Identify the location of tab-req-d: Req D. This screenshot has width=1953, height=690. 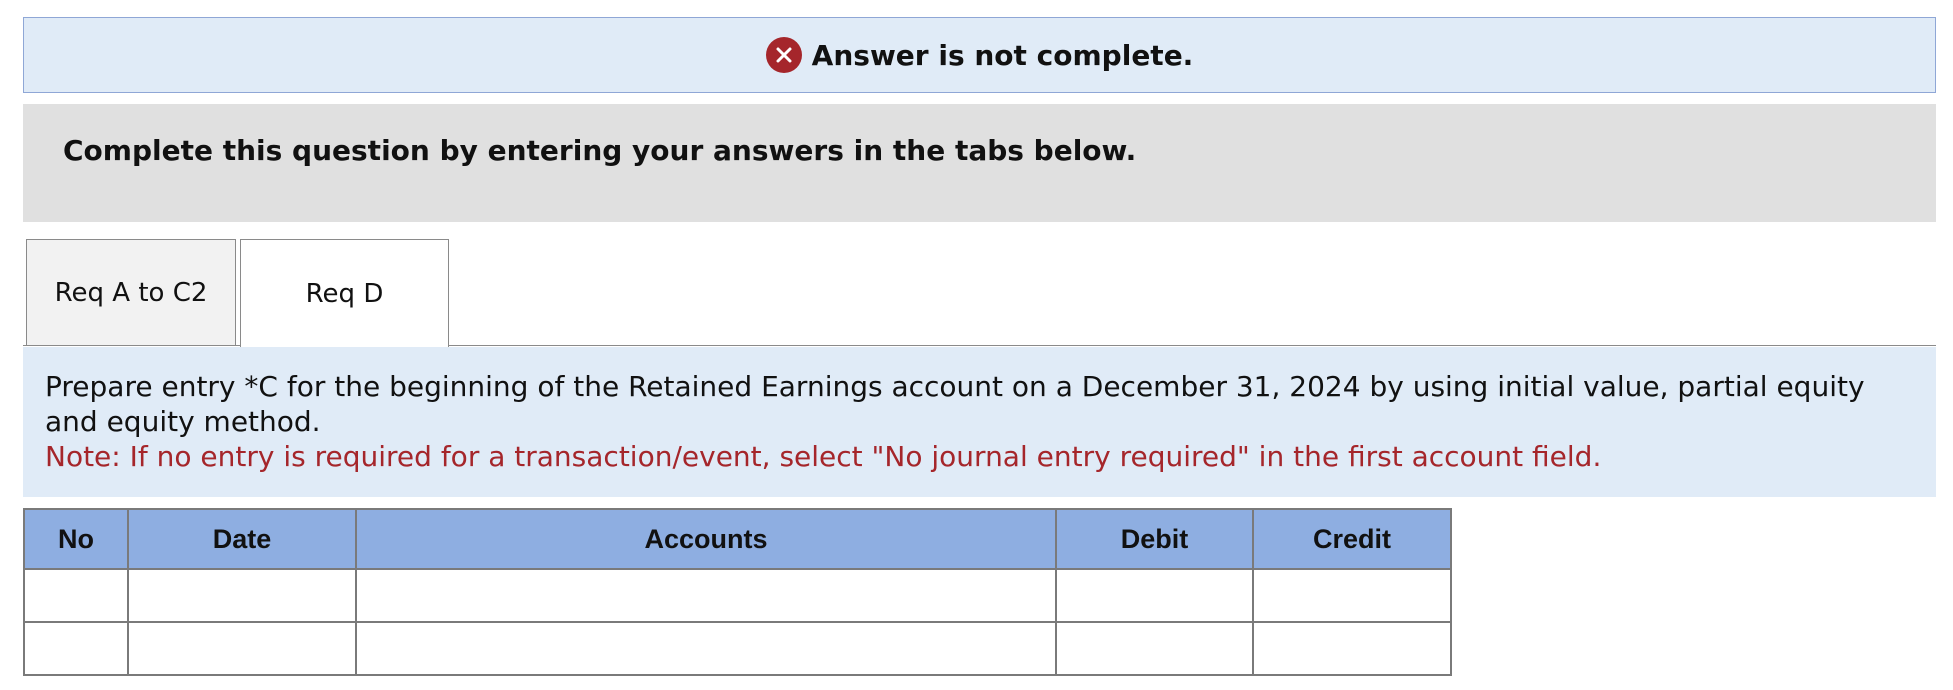
(344, 293).